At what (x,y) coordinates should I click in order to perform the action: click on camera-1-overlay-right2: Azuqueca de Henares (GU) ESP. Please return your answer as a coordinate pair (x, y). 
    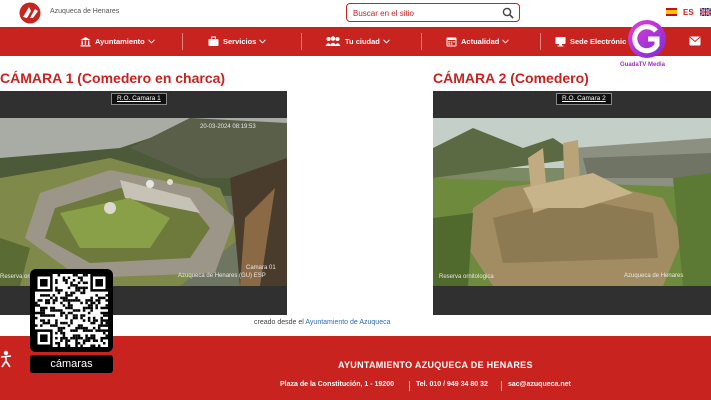
    Looking at the image, I should click on (222, 276).